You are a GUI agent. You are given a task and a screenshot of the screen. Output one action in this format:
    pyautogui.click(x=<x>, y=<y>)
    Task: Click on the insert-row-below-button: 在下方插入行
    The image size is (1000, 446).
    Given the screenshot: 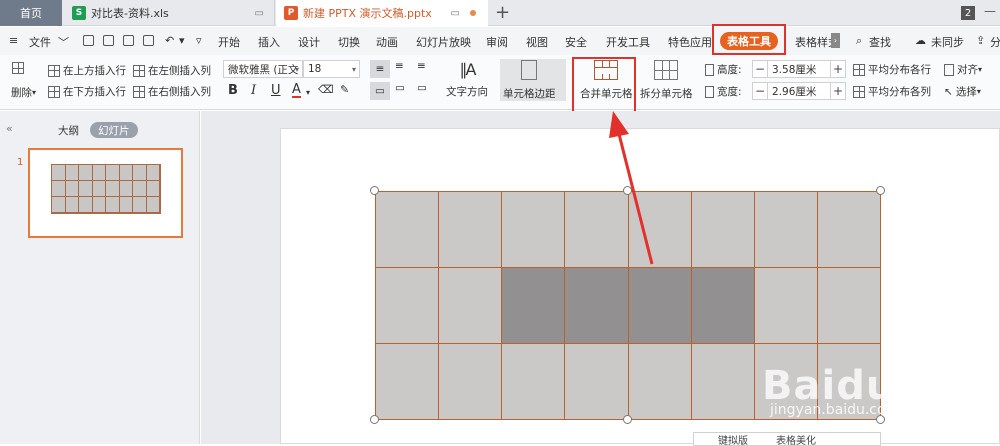 What is the action you would take?
    pyautogui.click(x=87, y=91)
    